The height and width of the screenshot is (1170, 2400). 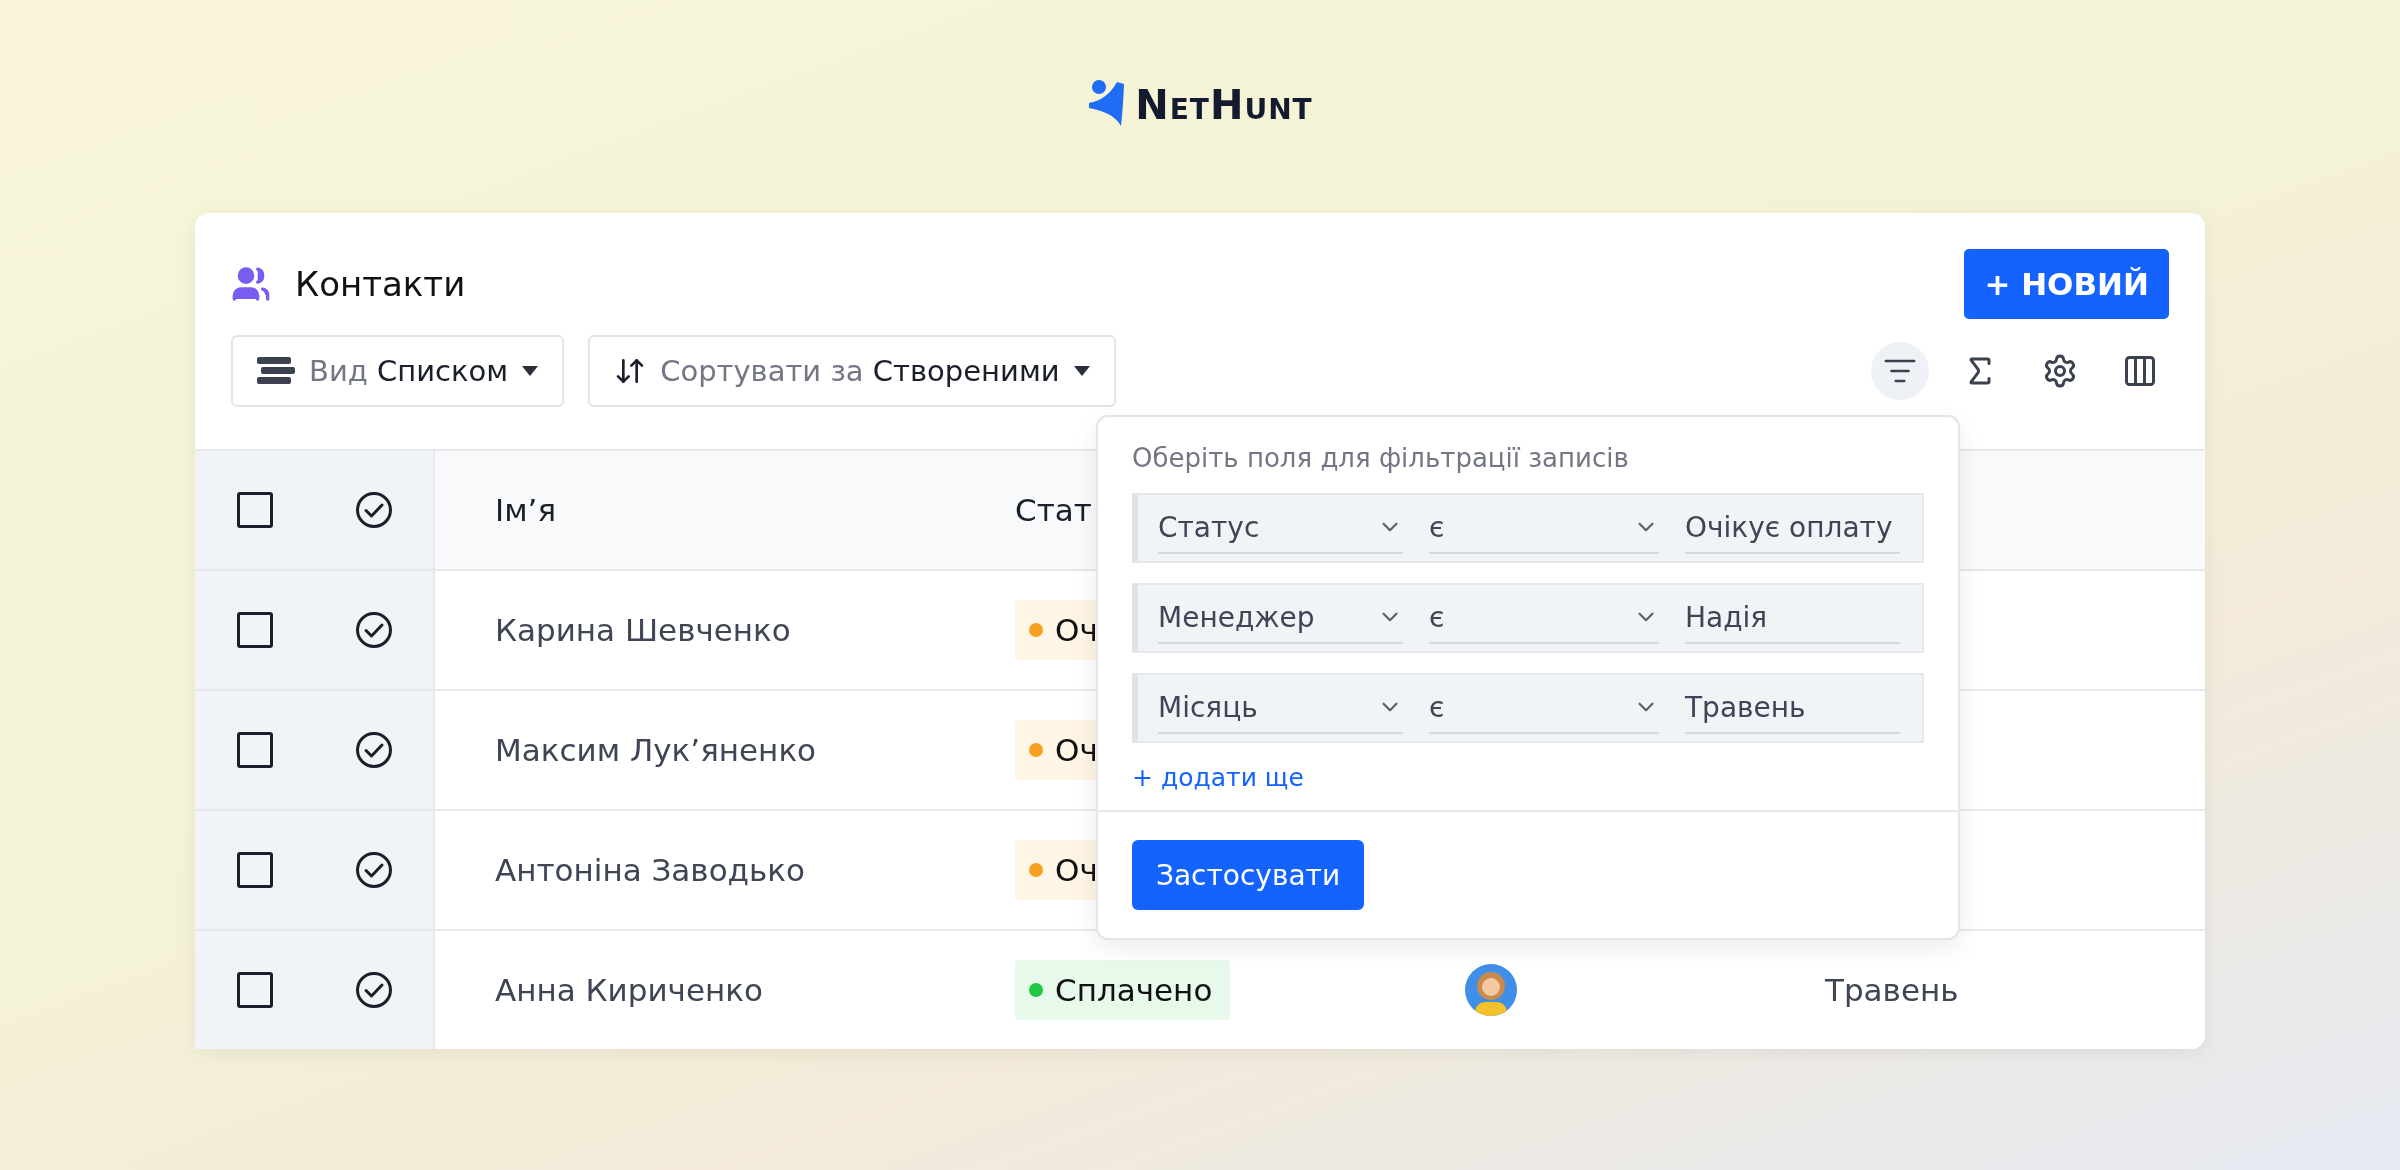 I want to click on value-field: Очікує оплату, so click(x=1792, y=528).